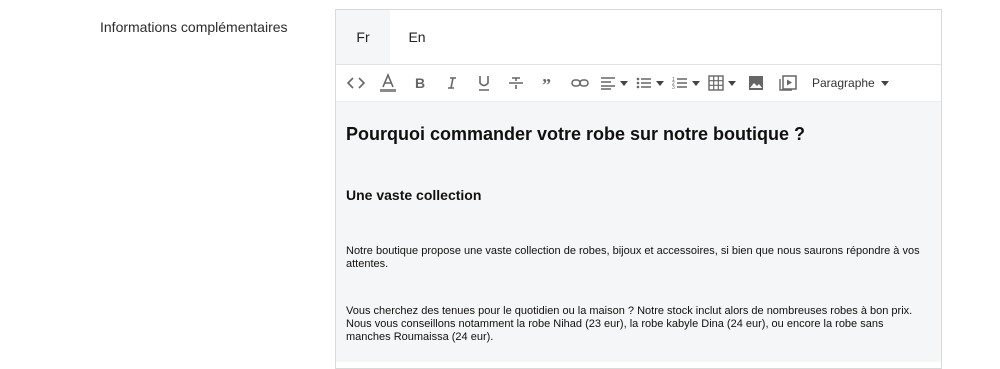 The height and width of the screenshot is (369, 1000). I want to click on image-icon, so click(756, 83).